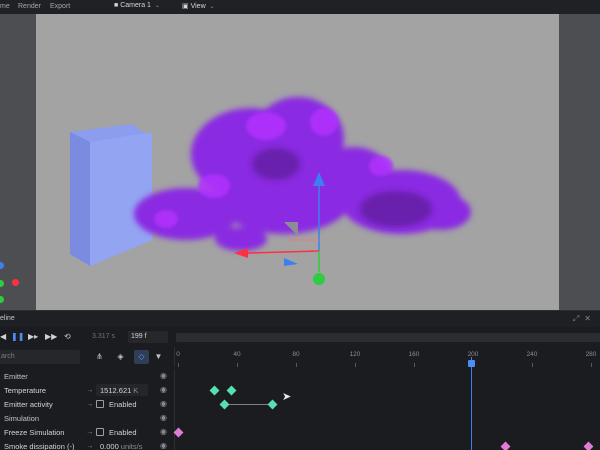 Image resolution: width=600 pixels, height=450 pixels. Describe the element at coordinates (111, 195) in the screenshot. I see `emitter-box` at that location.